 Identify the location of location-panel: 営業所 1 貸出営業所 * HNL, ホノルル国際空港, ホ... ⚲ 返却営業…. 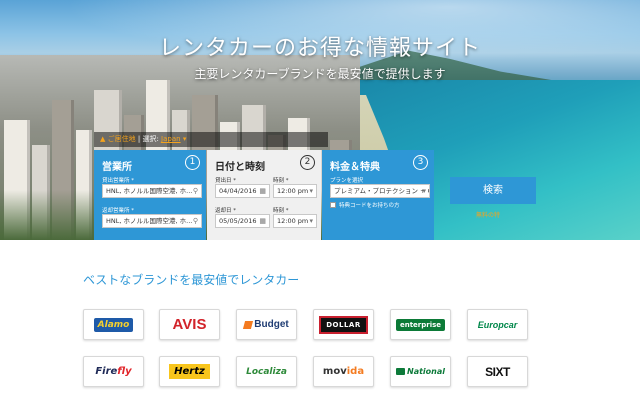
(150, 195).